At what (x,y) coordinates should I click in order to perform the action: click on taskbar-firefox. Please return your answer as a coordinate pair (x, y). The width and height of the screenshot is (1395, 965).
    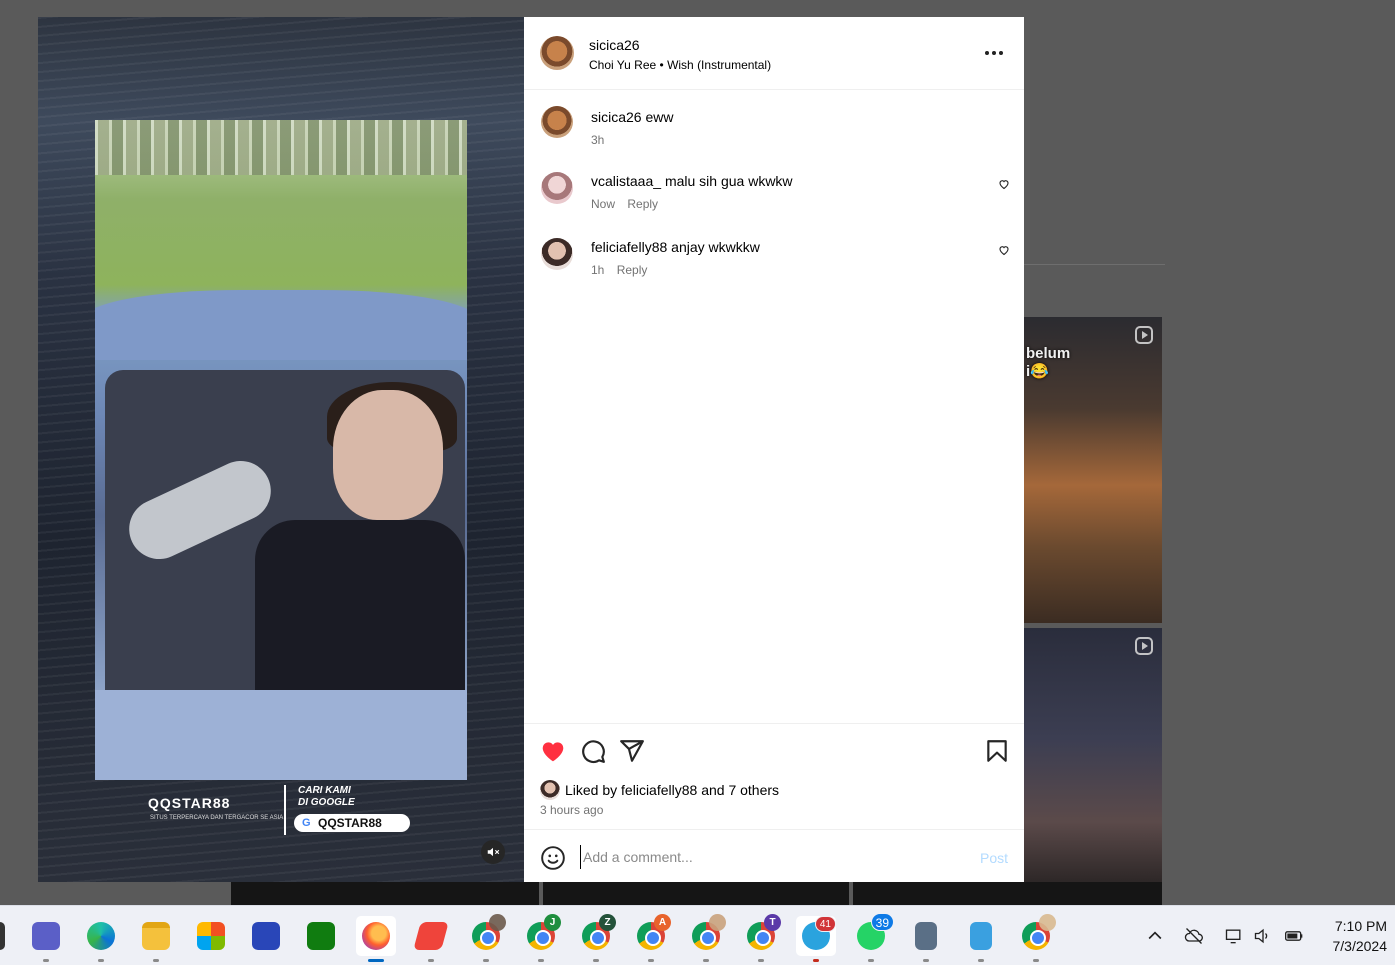
    Looking at the image, I should click on (376, 939).